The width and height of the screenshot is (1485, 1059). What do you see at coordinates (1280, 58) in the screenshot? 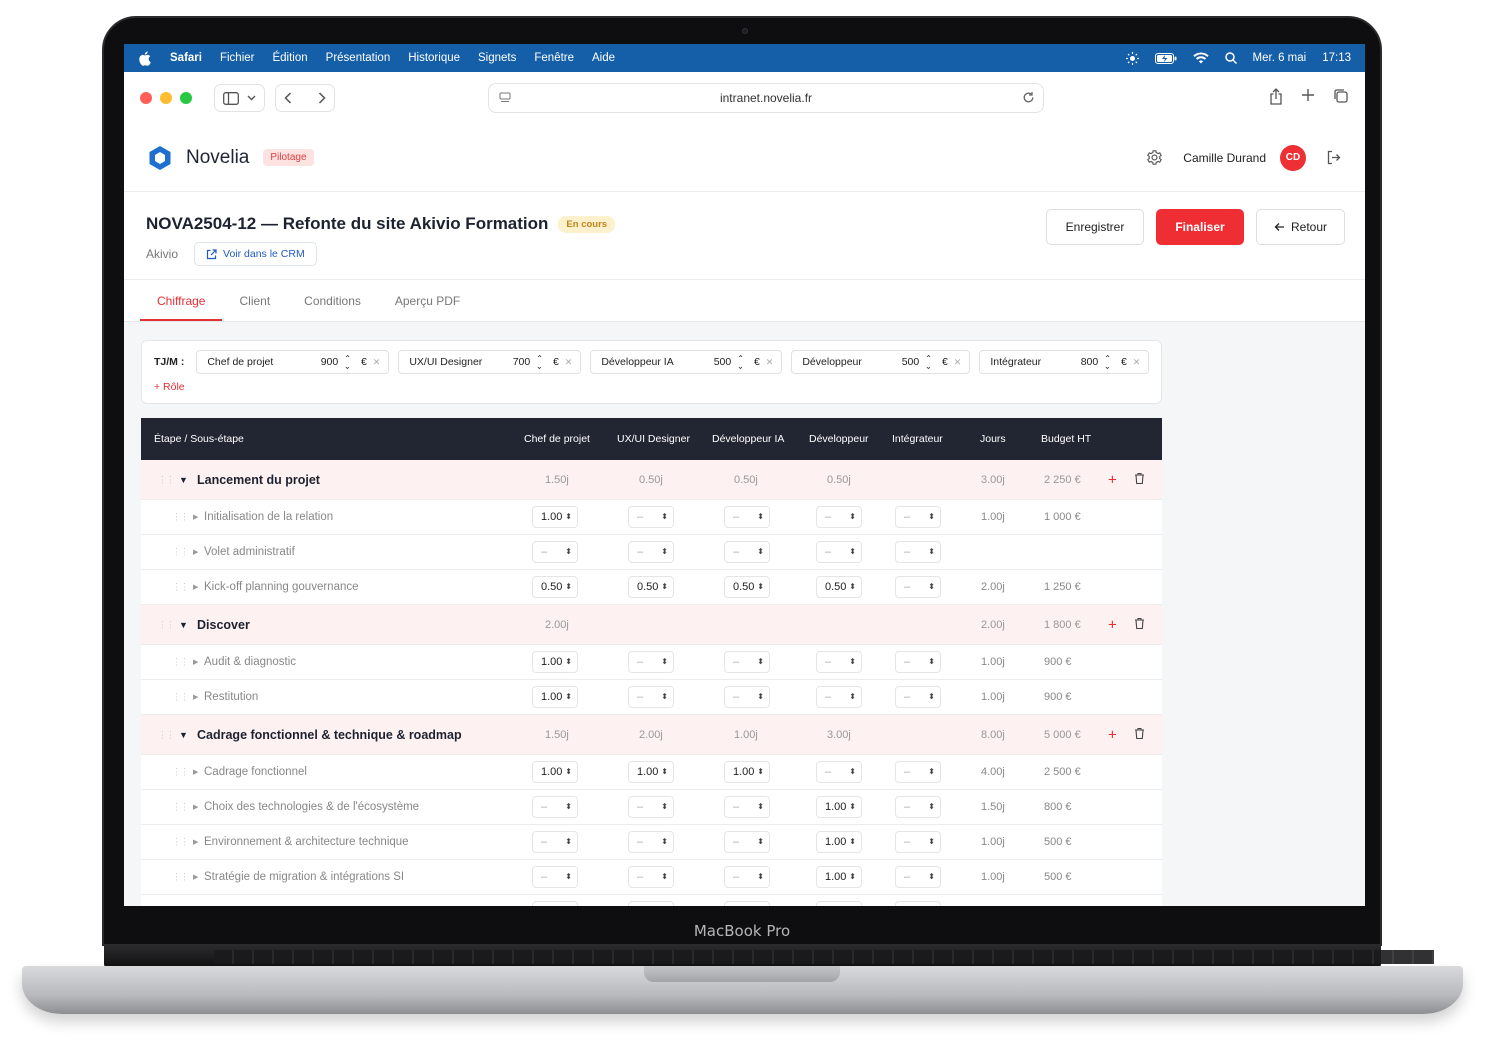
I see `menubar-date: Mer. 6 mai` at bounding box center [1280, 58].